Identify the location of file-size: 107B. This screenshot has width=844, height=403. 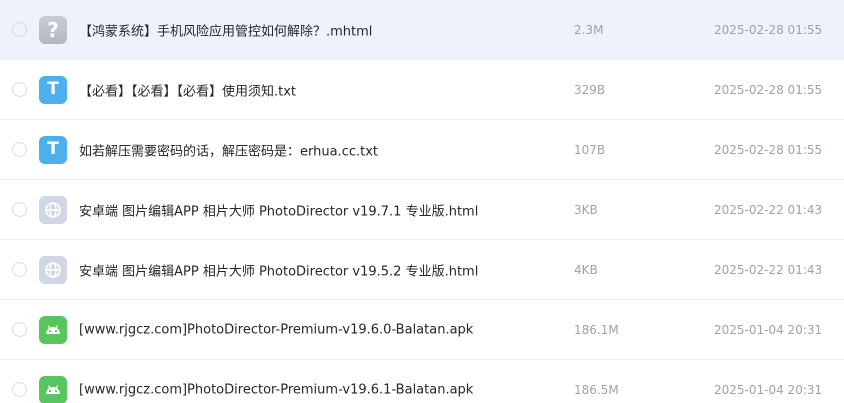
(590, 149).